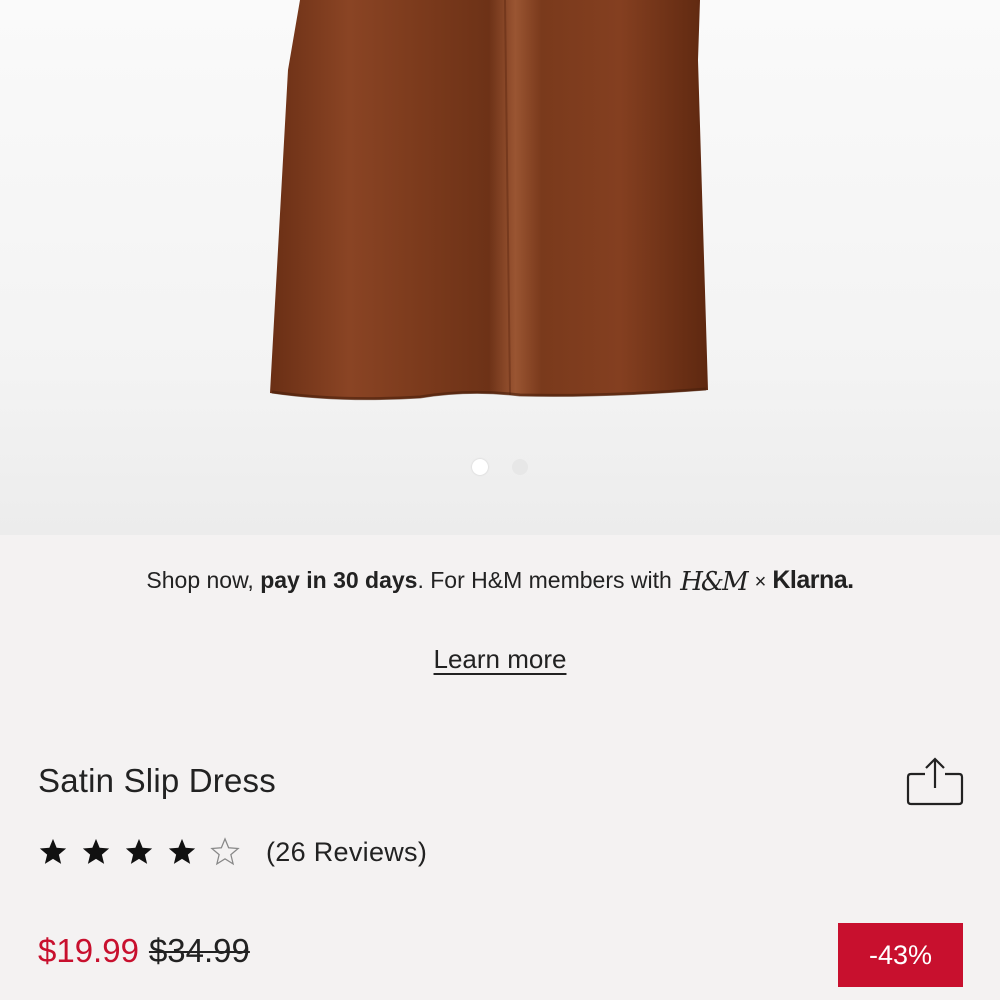 The width and height of the screenshot is (1000, 1000). I want to click on learn-more-link: Learn more, so click(500, 659).